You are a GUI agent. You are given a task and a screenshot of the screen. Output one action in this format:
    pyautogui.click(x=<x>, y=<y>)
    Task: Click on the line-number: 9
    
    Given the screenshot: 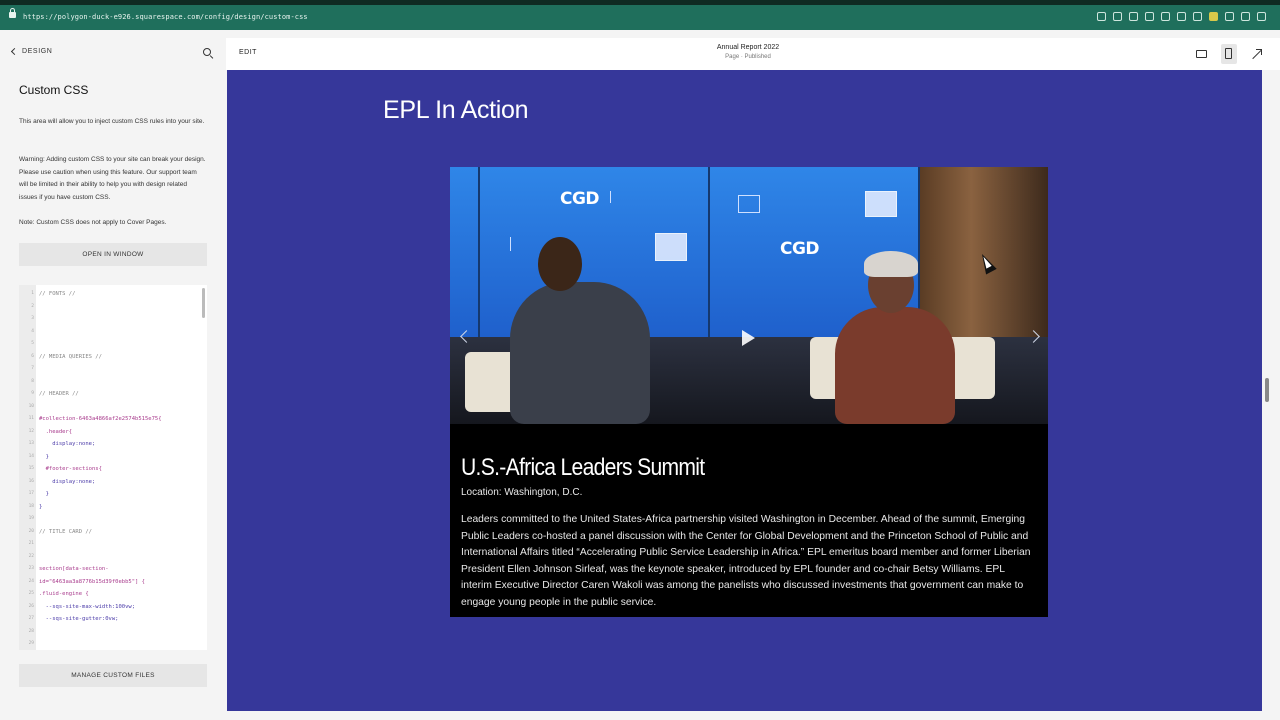 What is the action you would take?
    pyautogui.click(x=32, y=393)
    